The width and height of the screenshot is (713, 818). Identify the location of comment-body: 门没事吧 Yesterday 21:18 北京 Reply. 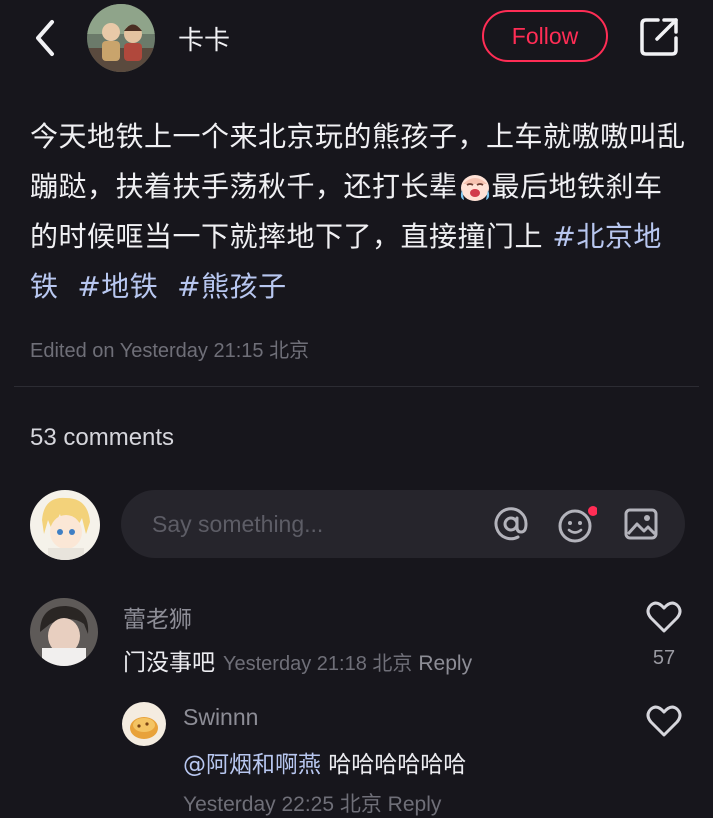
(297, 660).